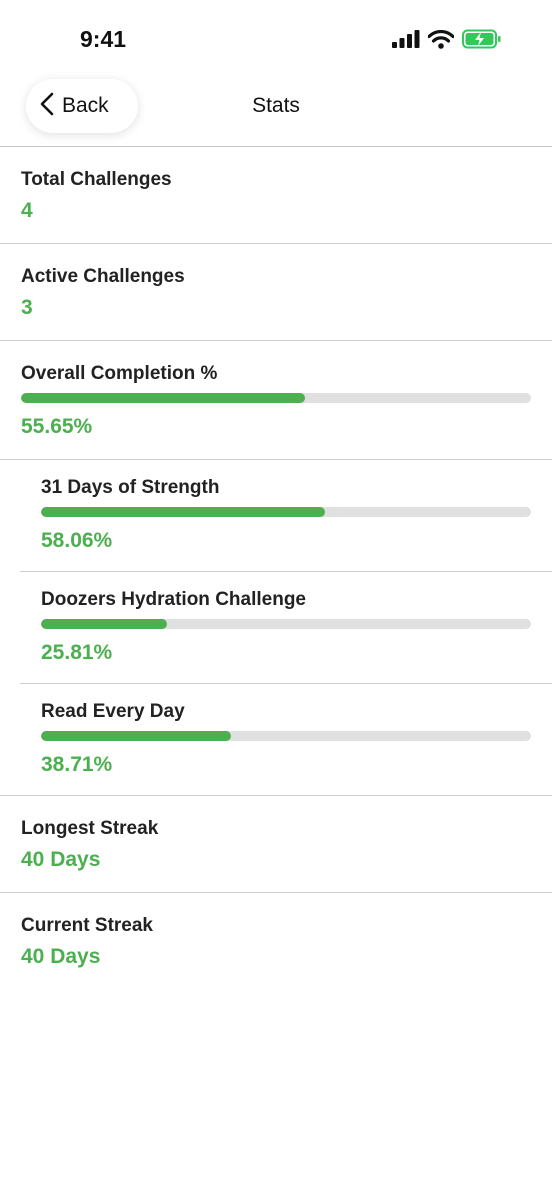 Image resolution: width=552 pixels, height=1200 pixels. What do you see at coordinates (96, 179) in the screenshot?
I see `stat-label: Total Challenges` at bounding box center [96, 179].